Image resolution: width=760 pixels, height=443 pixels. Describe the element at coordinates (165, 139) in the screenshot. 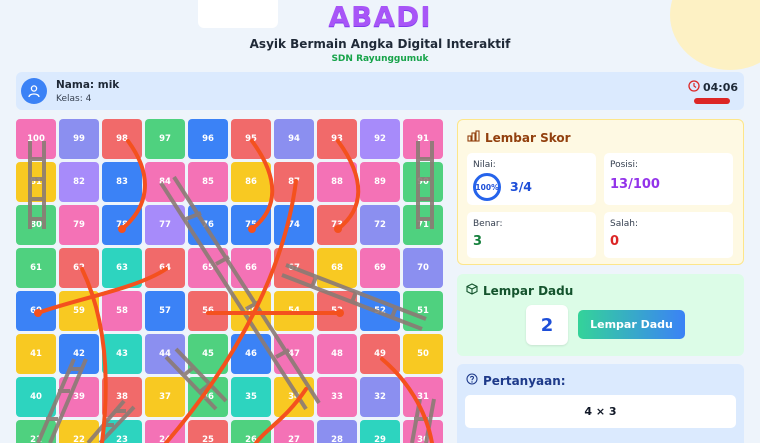

I see `board-cell: 97` at that location.